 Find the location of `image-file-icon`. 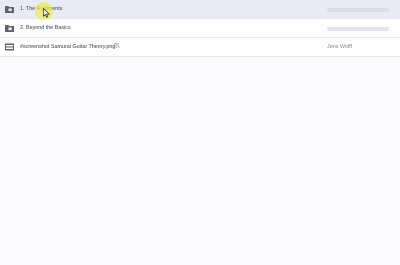

image-file-icon is located at coordinates (9, 47).